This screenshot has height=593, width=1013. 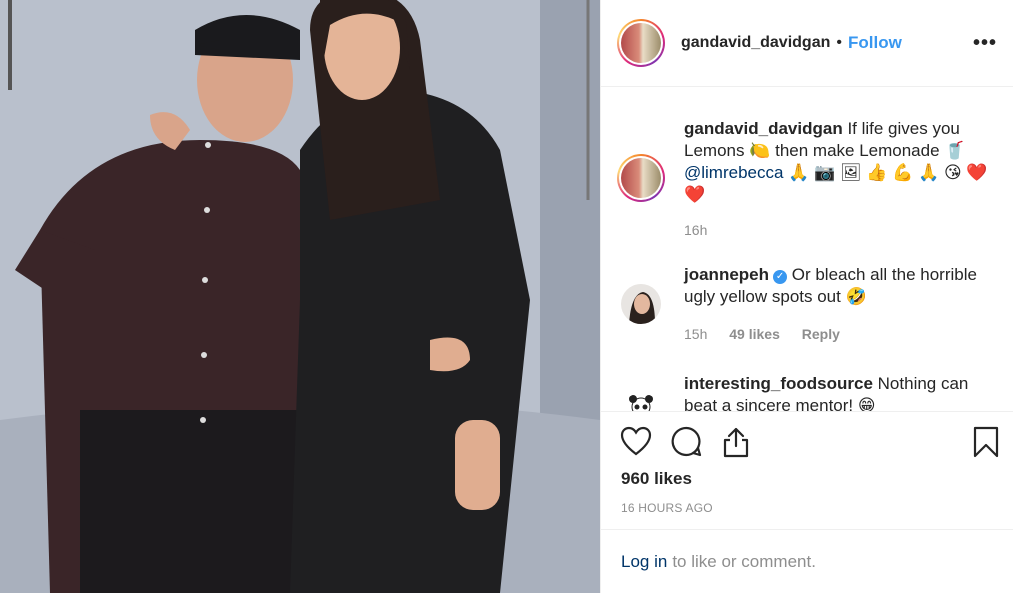 I want to click on caption-emojis: 🙏 📷 🖼 👍 💪 🙏 😘 ❤️, so click(x=888, y=172).